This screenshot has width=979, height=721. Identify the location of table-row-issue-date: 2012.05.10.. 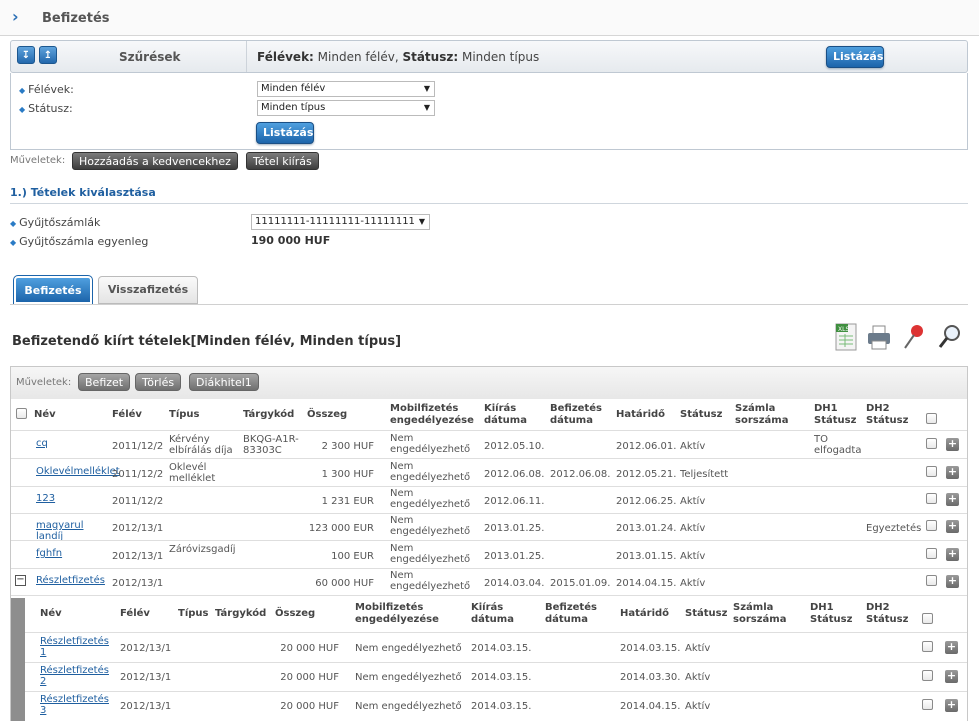
(514, 446).